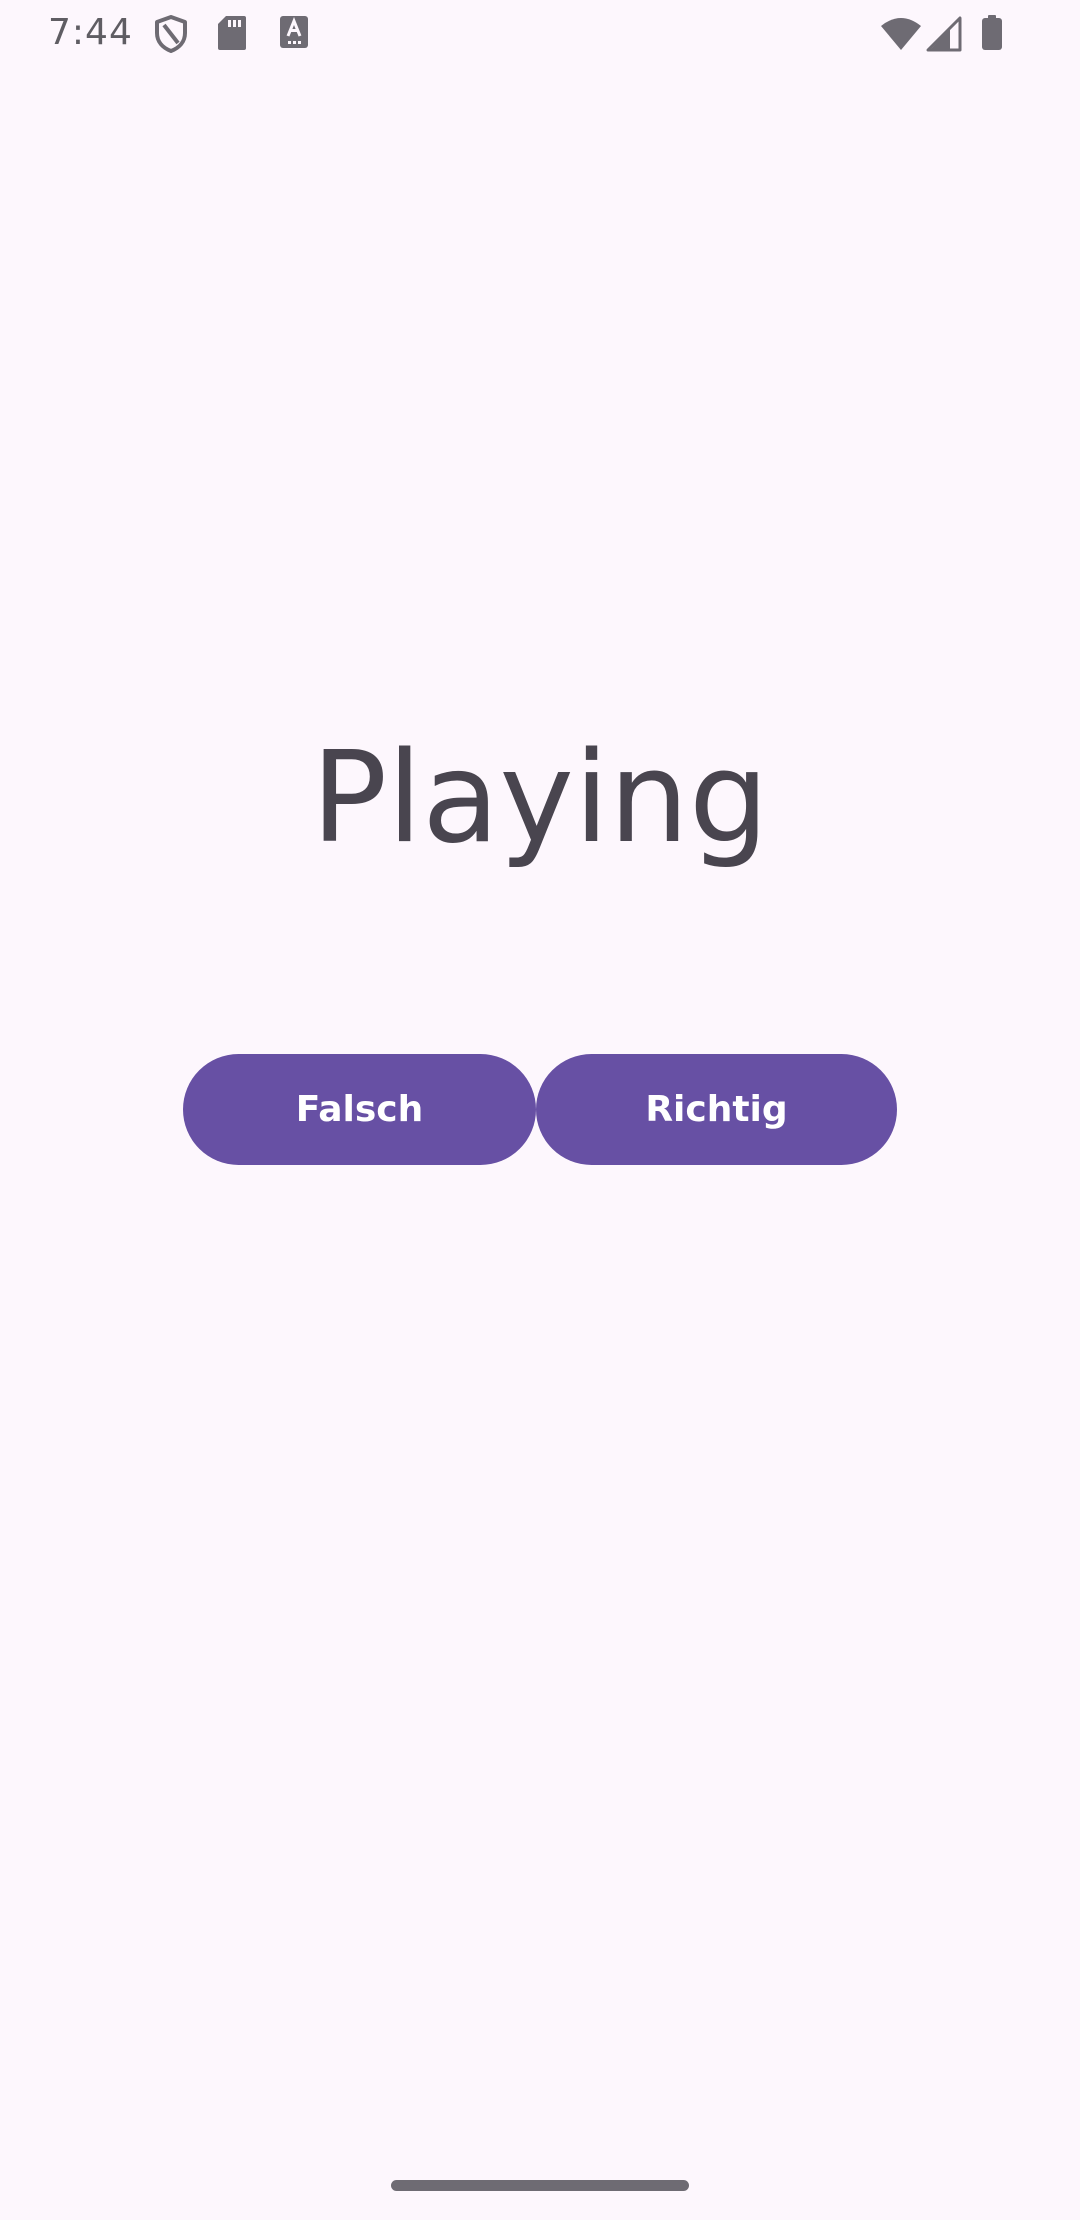  I want to click on false-button: Falsch, so click(359, 1109).